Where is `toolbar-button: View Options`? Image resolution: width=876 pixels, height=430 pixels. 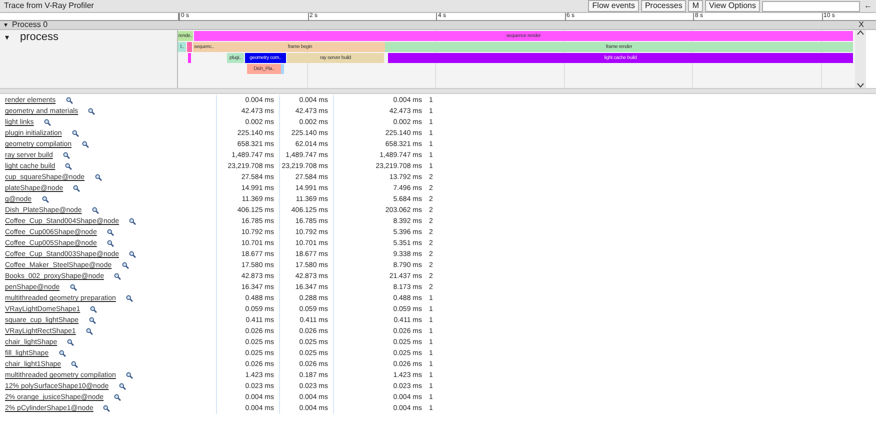 toolbar-button: View Options is located at coordinates (732, 6).